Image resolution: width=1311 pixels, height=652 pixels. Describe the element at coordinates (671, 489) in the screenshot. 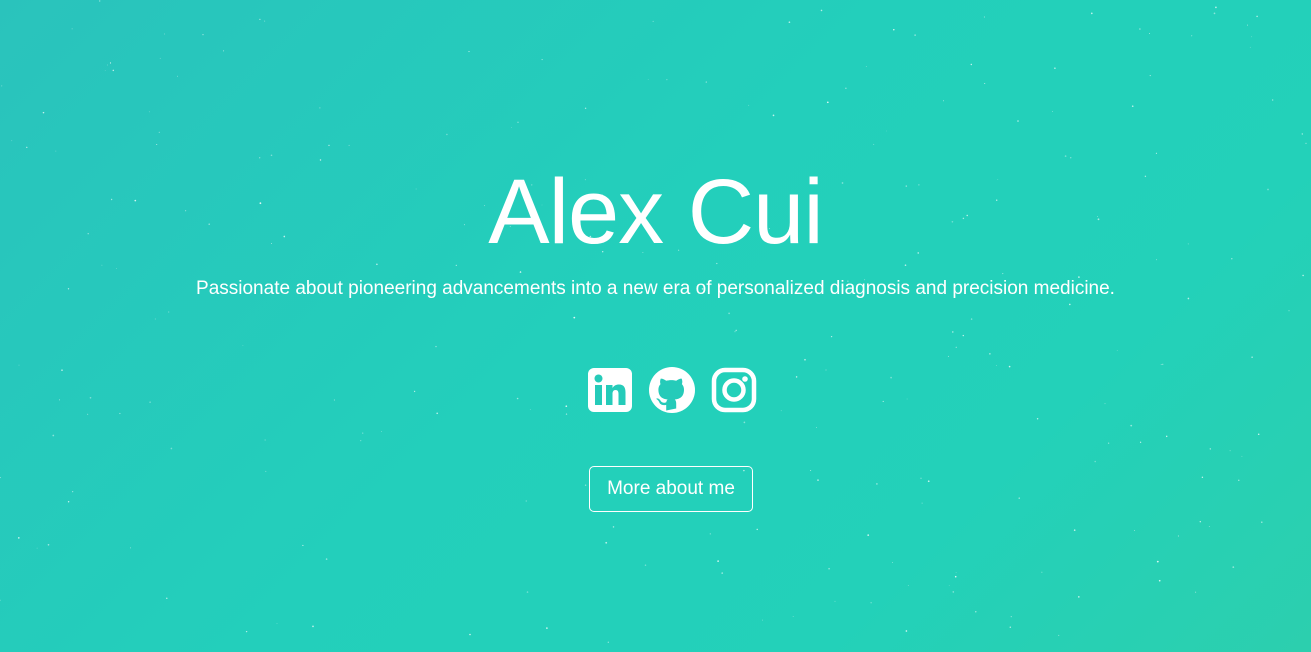

I see `more-about-me-button: More about me` at that location.